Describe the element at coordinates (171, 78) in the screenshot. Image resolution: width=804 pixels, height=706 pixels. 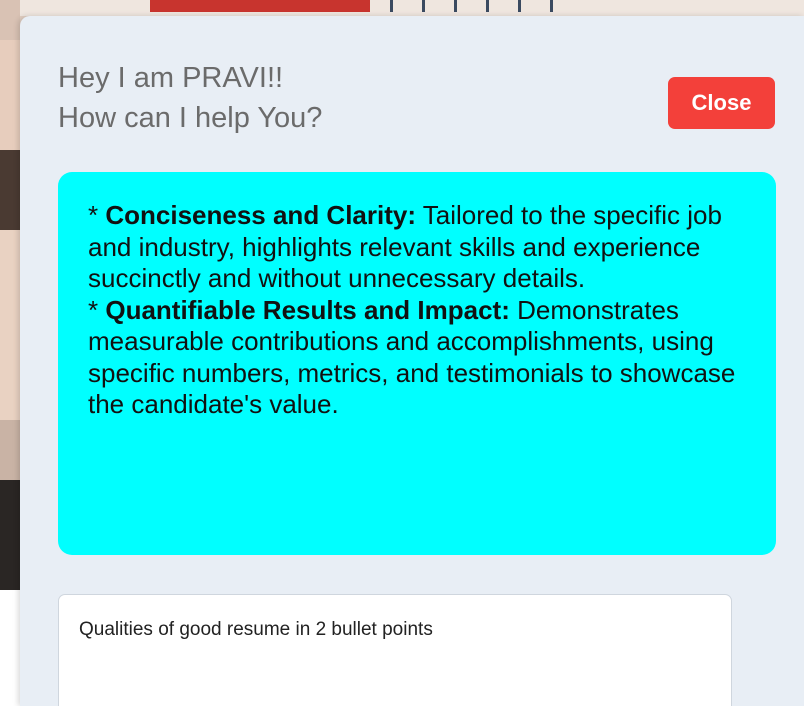
I see `greeting-line-1: Hey I am PRAVI!!` at that location.